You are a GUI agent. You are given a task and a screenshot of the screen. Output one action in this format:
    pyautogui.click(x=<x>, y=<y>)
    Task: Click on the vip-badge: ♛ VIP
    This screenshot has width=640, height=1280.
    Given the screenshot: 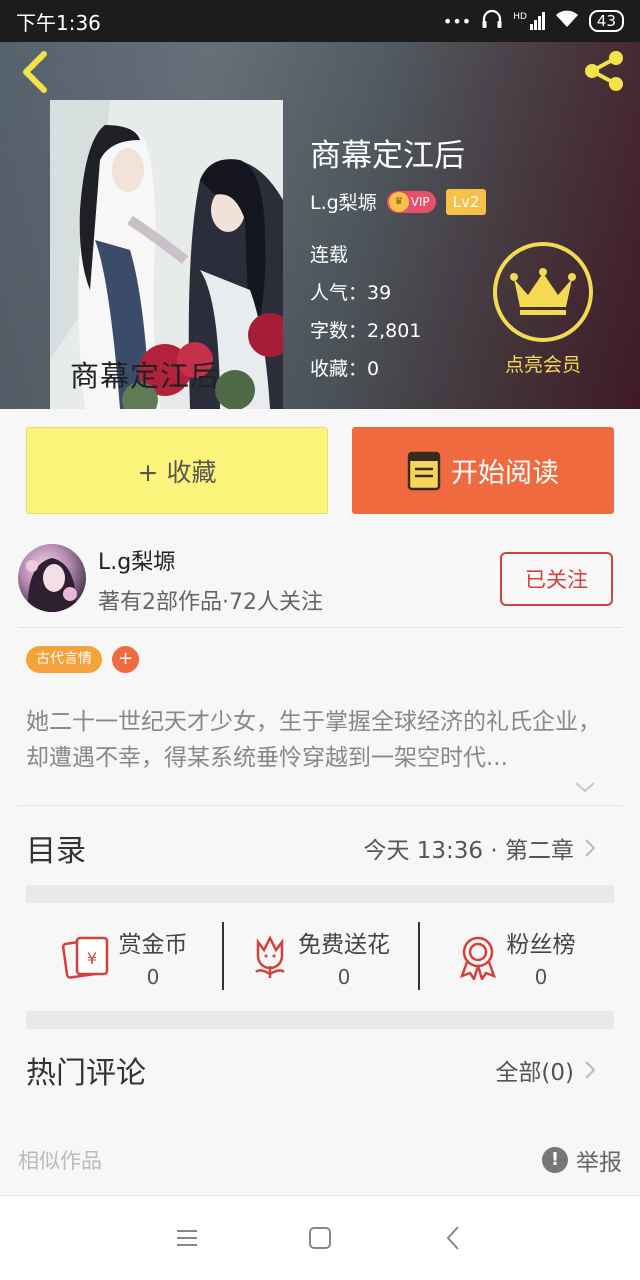 What is the action you would take?
    pyautogui.click(x=411, y=201)
    